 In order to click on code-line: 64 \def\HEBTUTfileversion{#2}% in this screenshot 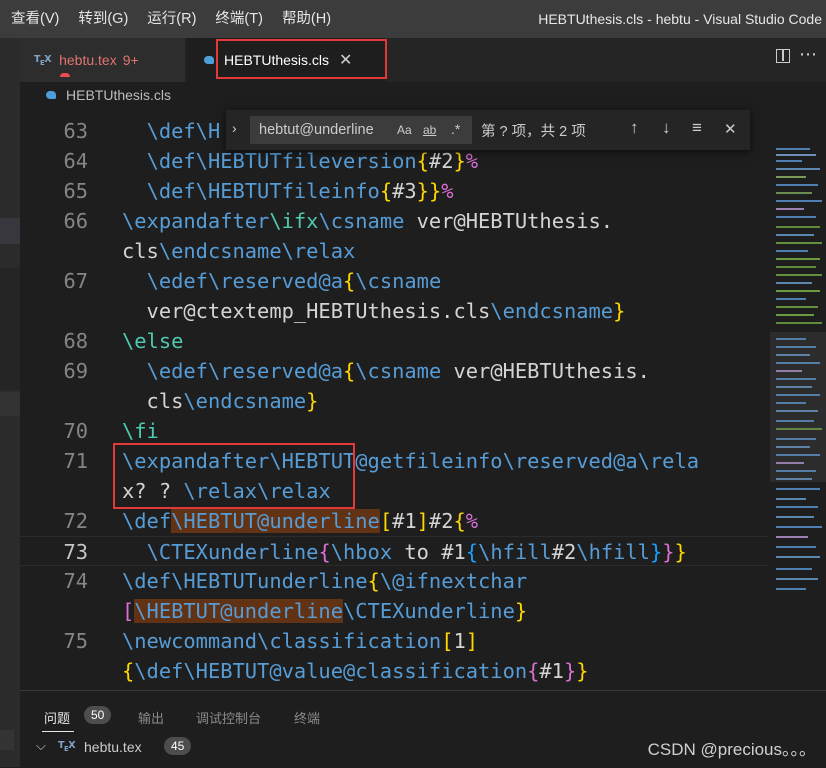, I will do `click(271, 161)`.